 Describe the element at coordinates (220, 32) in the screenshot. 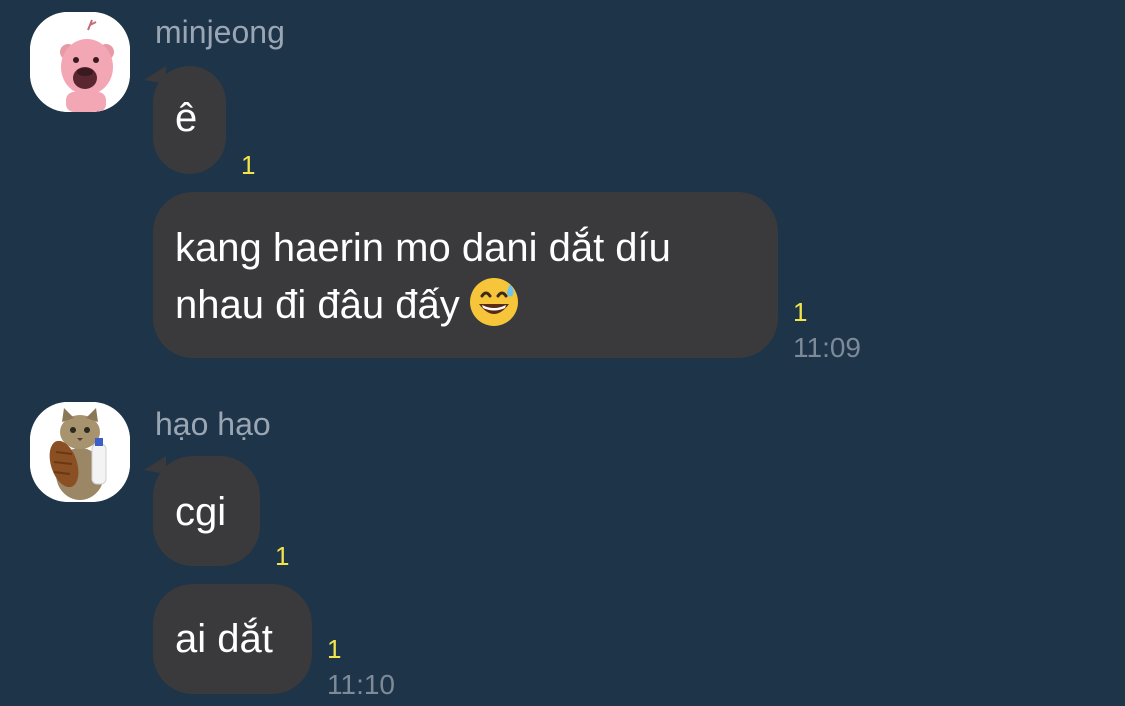

I see `sender-name: minjeong` at that location.